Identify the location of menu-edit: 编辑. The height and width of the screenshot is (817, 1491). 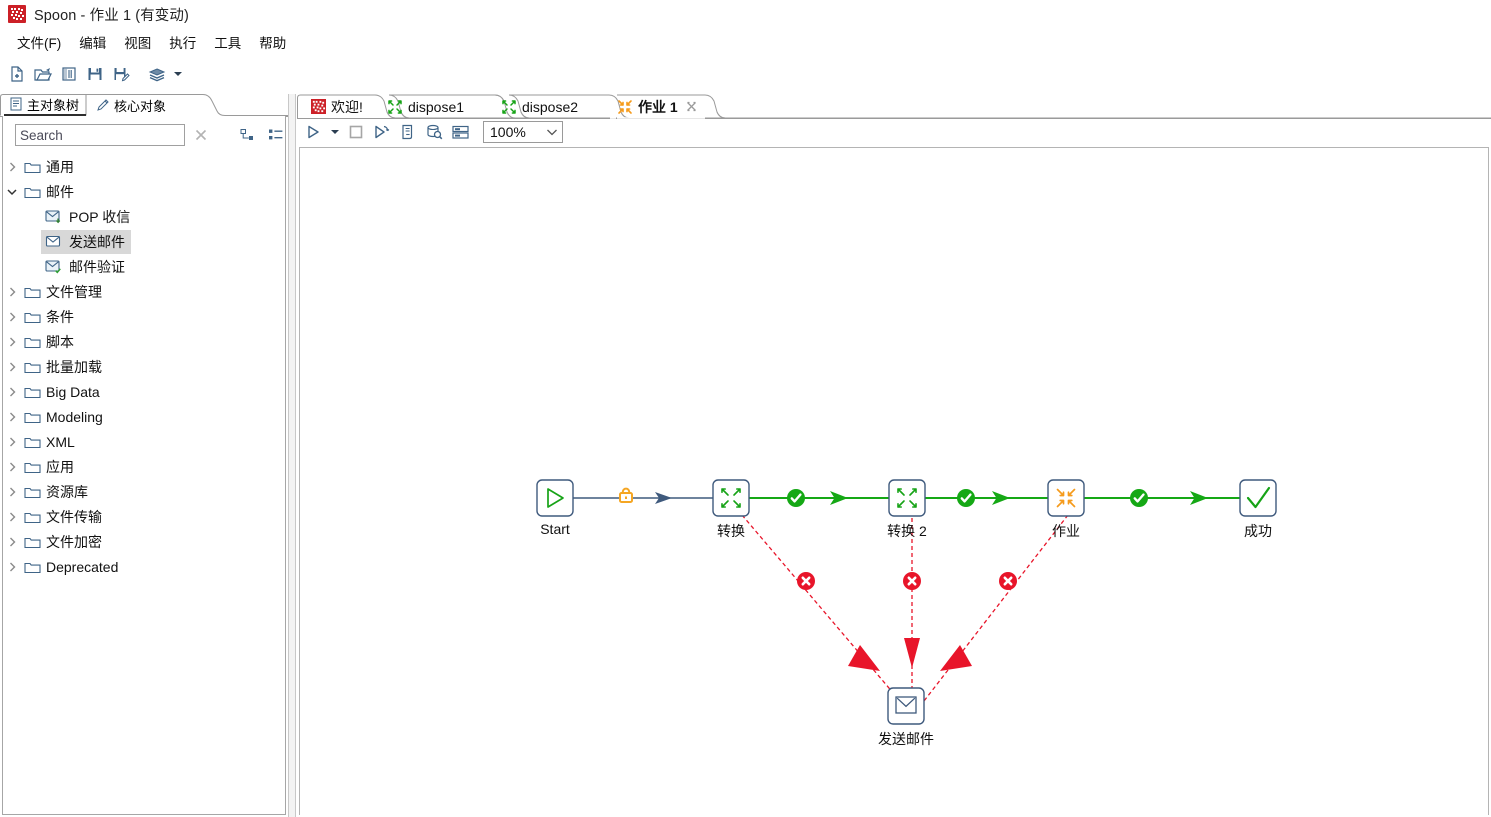
(92, 42).